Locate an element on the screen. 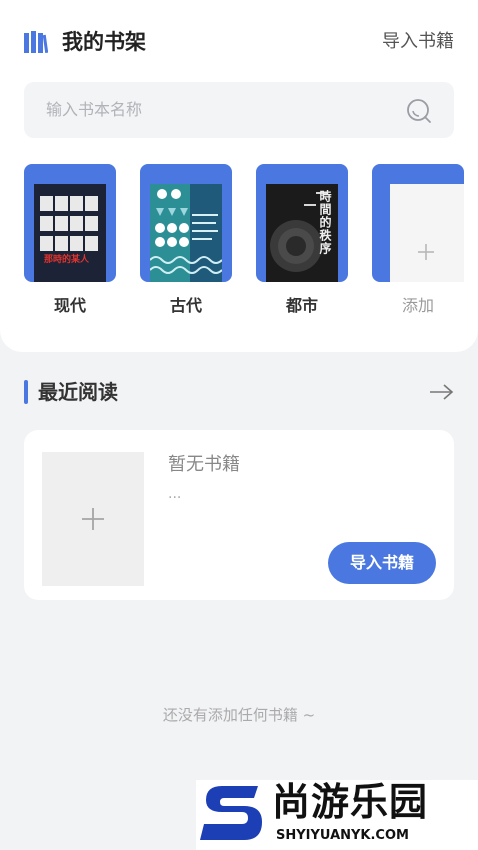  add-category-button: 添加 is located at coordinates (418, 244).